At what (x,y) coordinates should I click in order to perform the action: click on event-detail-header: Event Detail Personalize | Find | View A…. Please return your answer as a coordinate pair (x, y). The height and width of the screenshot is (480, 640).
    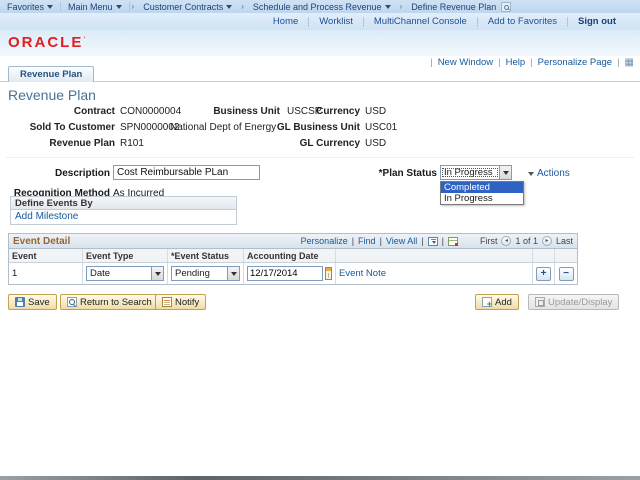
    Looking at the image, I should click on (293, 241).